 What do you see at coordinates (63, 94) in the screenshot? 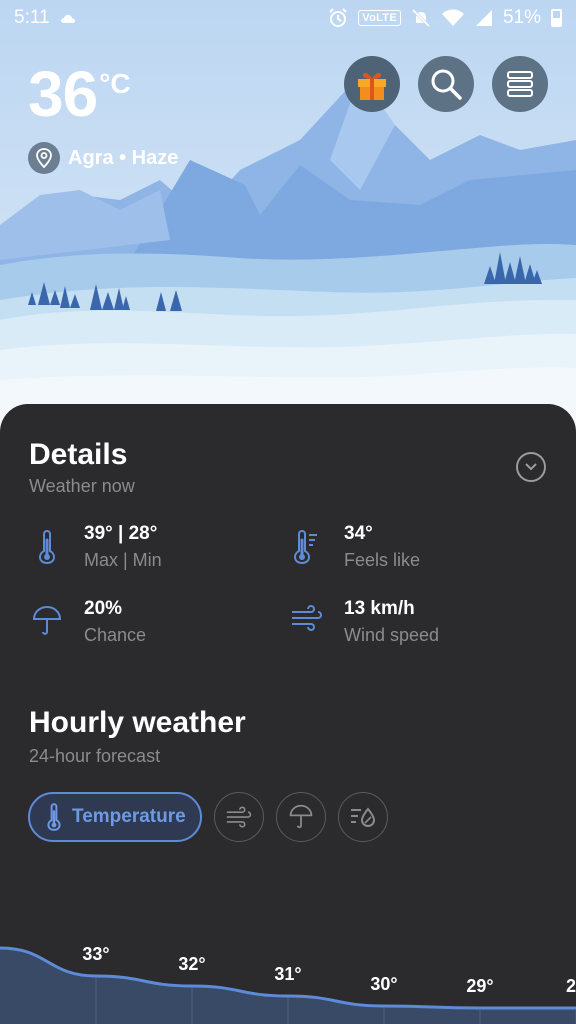
I see `current-temperature: 36` at bounding box center [63, 94].